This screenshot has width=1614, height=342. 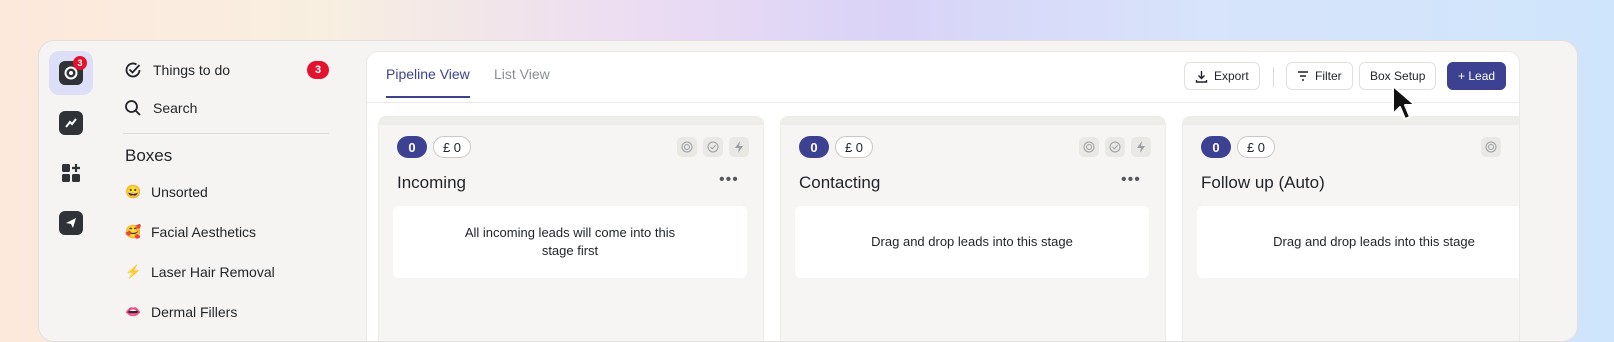 What do you see at coordinates (431, 182) in the screenshot?
I see `stage-title: Incoming` at bounding box center [431, 182].